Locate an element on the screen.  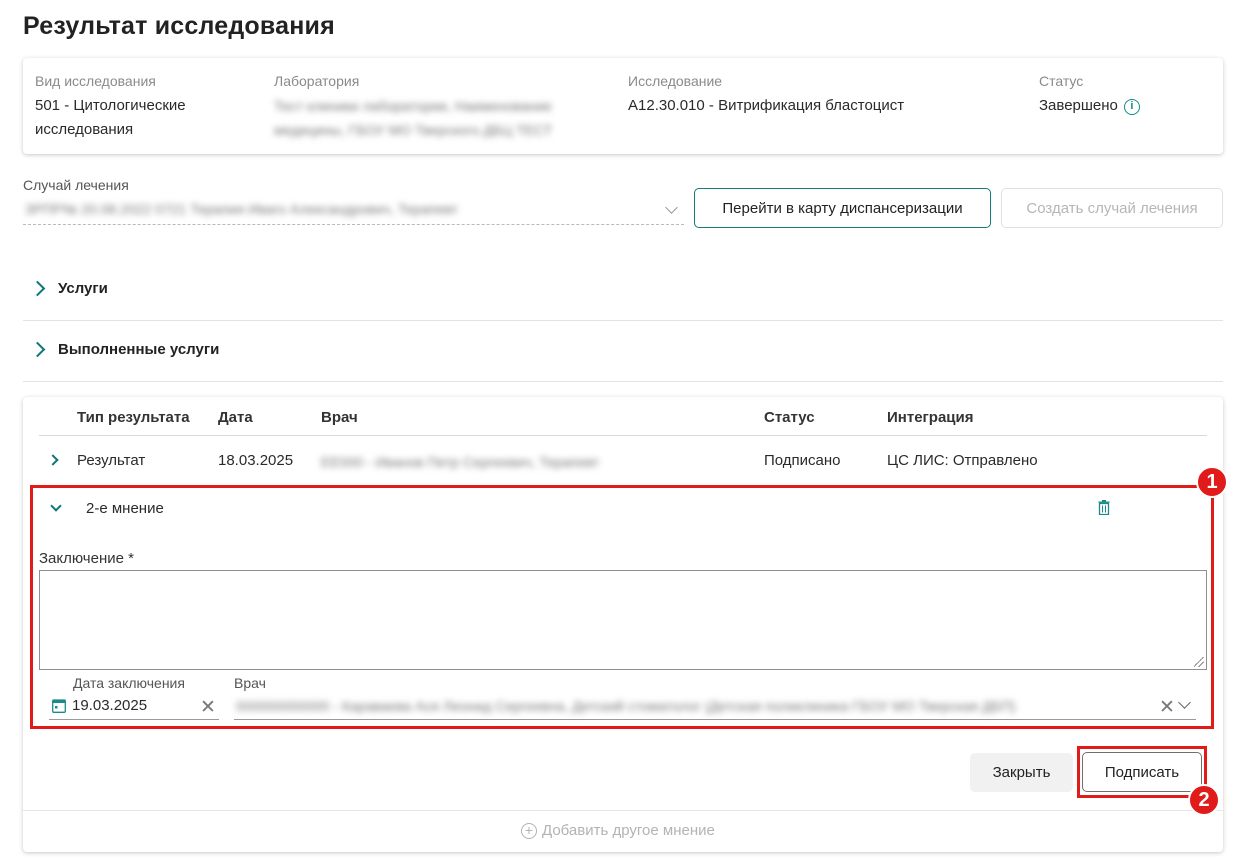
status-label: Статус is located at coordinates (1061, 81).